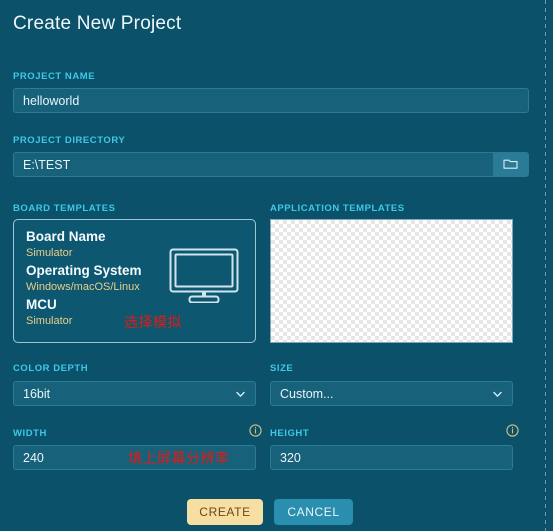  I want to click on dialog-title: Create New Project, so click(97, 23).